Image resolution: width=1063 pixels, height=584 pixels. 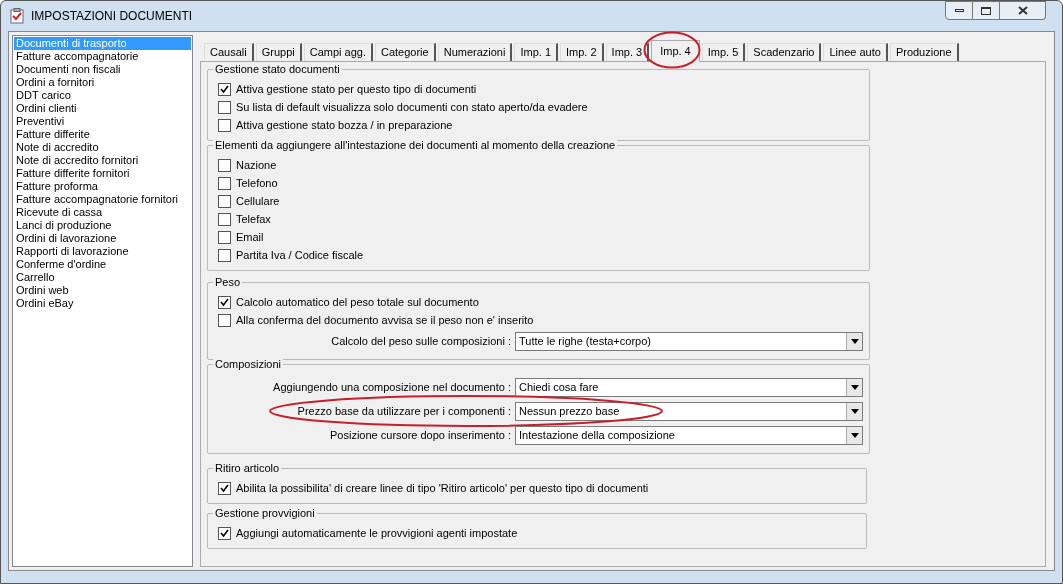 What do you see at coordinates (112, 16) in the screenshot?
I see `window-title: IMPOSTAZIONI DOCUMENTI` at bounding box center [112, 16].